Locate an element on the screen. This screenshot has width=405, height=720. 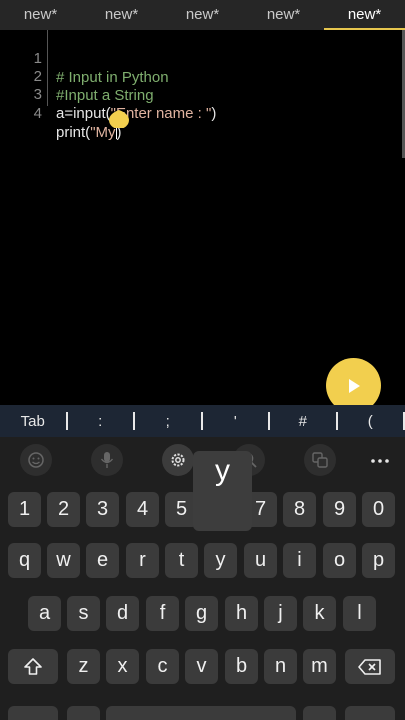
key-b: b is located at coordinates (241, 666).